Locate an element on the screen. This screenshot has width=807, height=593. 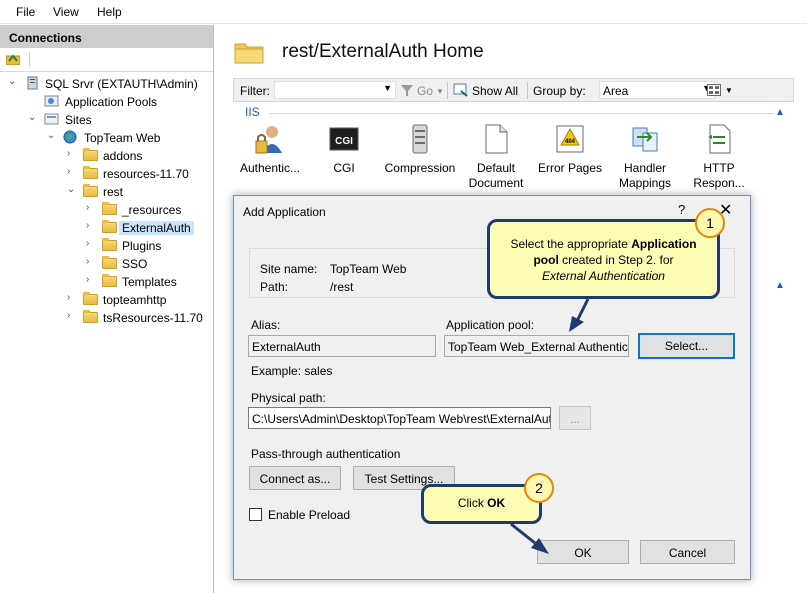
tree-item-resources: › resources-11.70 is located at coordinates (105, 174).